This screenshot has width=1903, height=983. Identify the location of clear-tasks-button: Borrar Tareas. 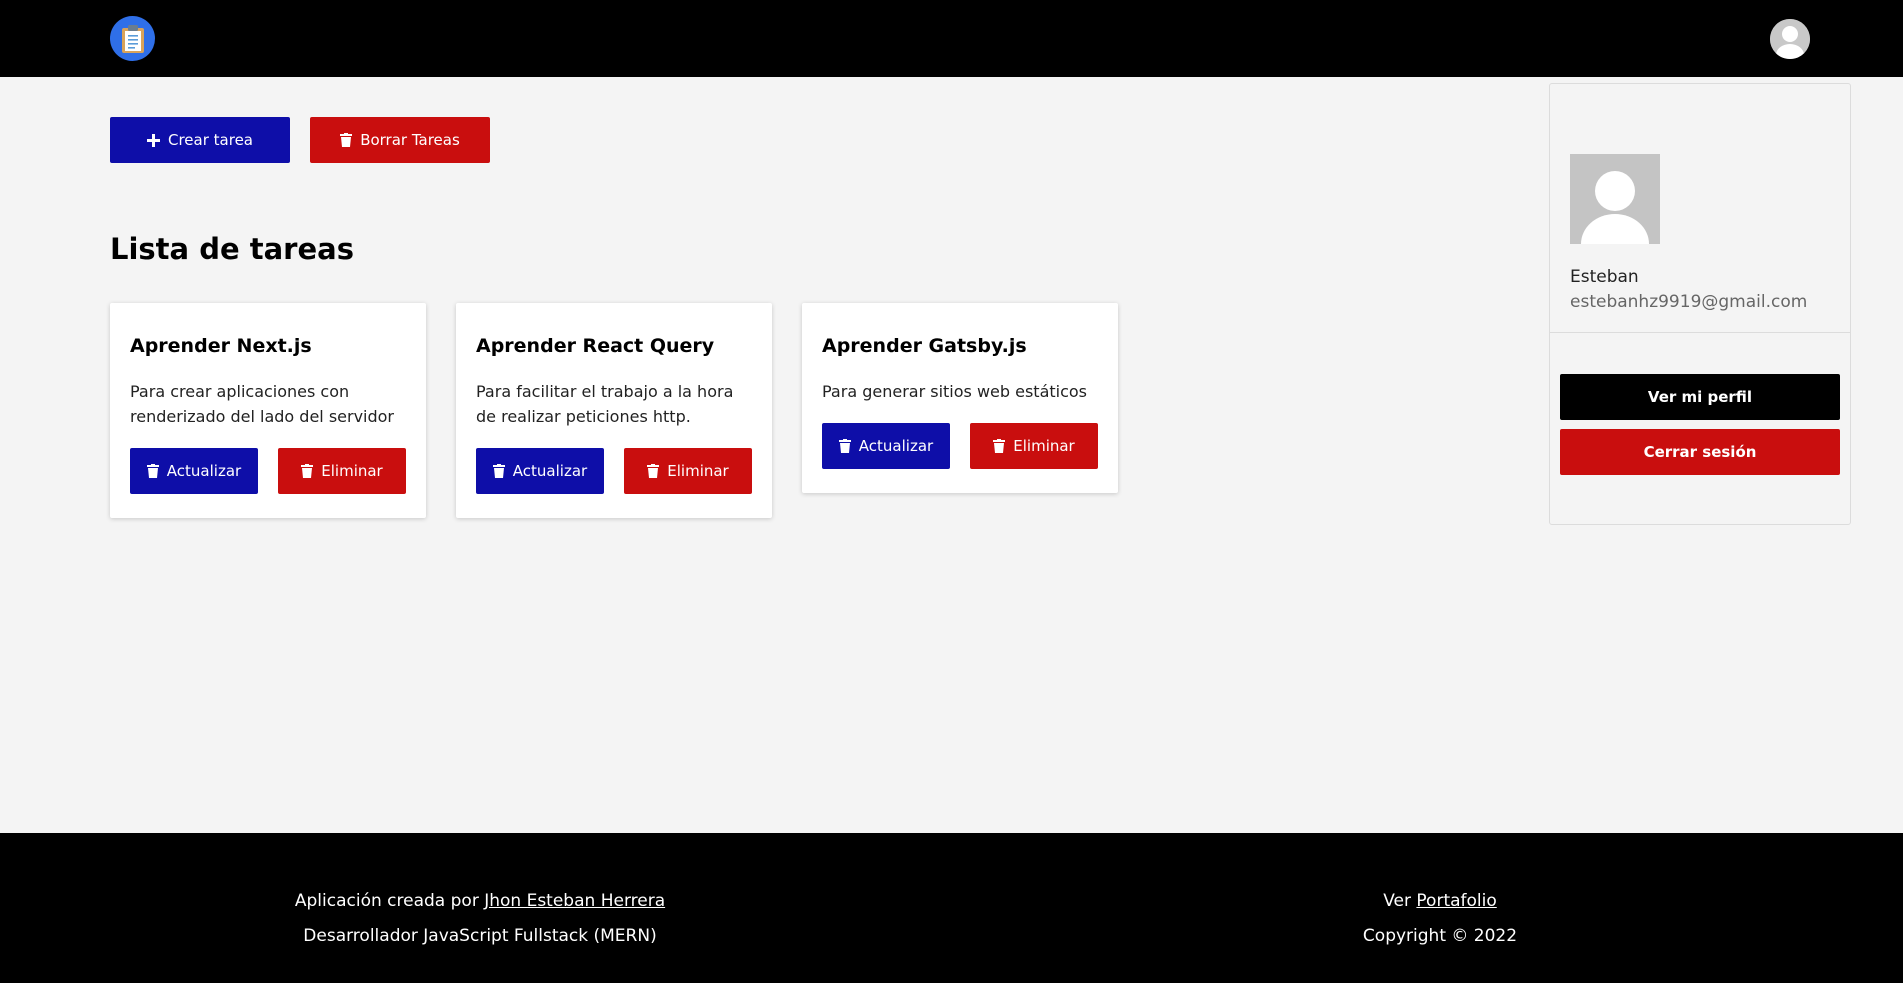
(400, 140).